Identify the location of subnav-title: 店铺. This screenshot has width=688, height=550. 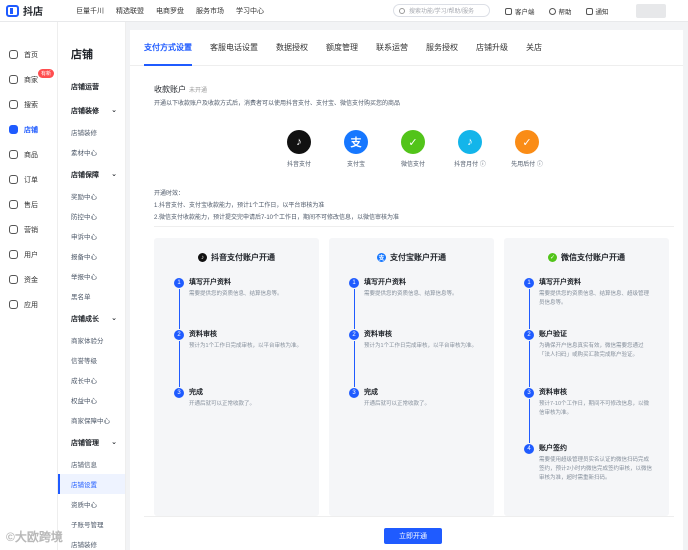
(82, 55).